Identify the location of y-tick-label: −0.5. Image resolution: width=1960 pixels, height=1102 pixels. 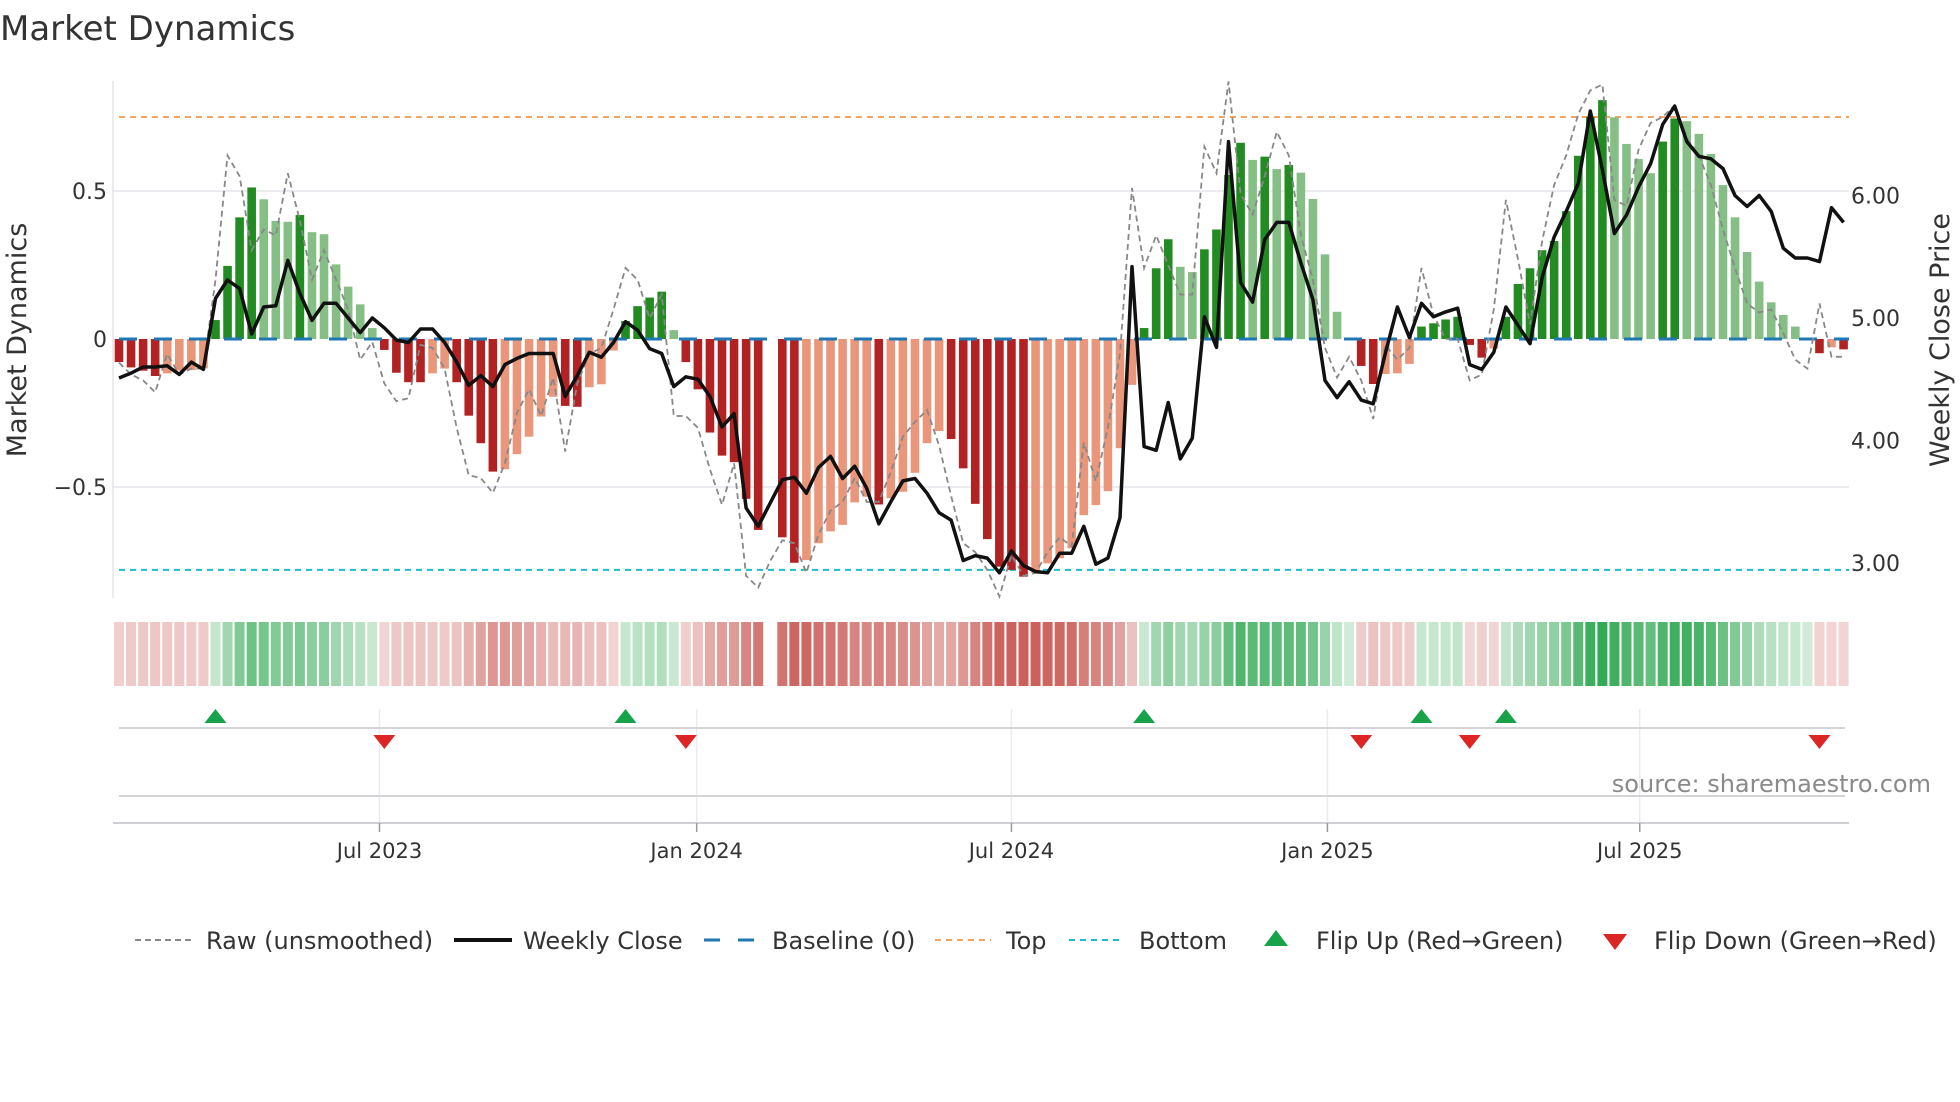
(80, 488).